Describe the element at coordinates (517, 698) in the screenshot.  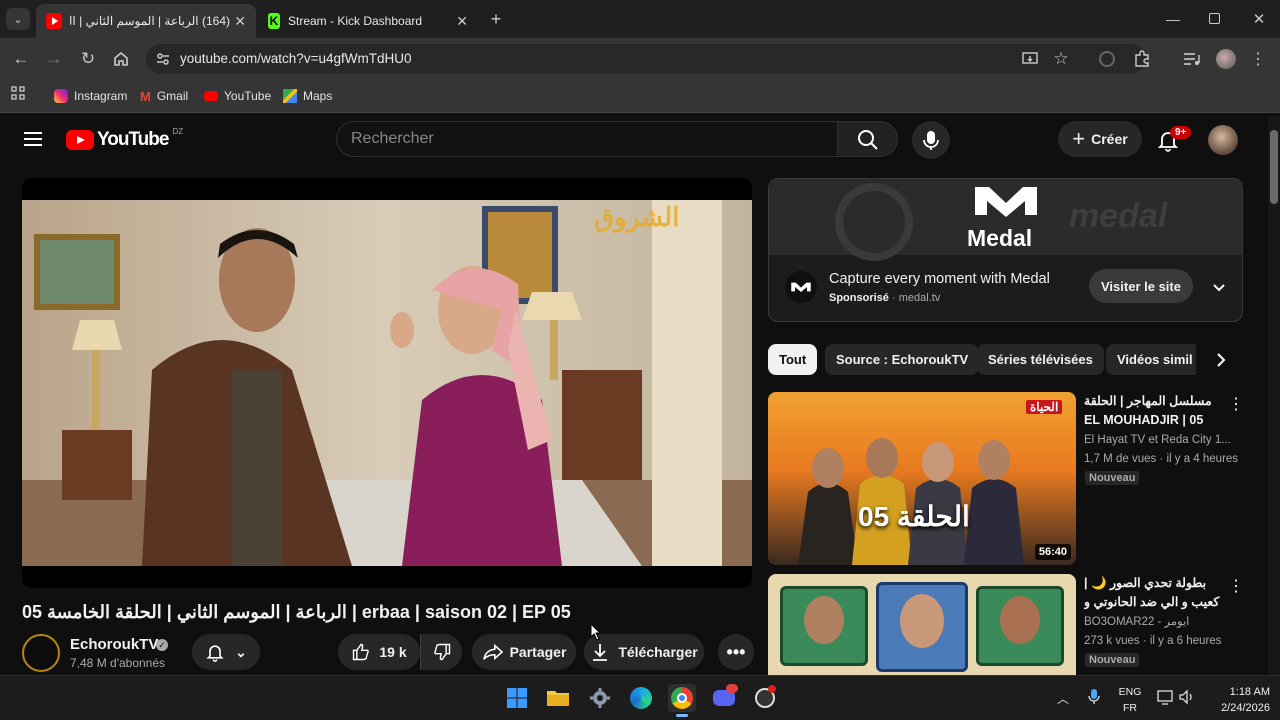
I see `windows-start-icon` at that location.